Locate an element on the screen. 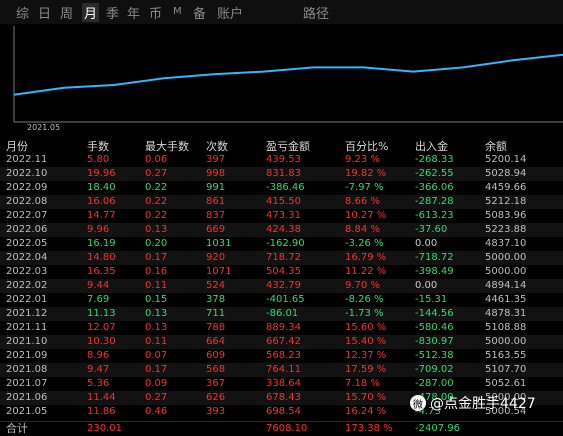 The width and height of the screenshot is (563, 436). cell-pnl: 424.38 is located at coordinates (283, 229).